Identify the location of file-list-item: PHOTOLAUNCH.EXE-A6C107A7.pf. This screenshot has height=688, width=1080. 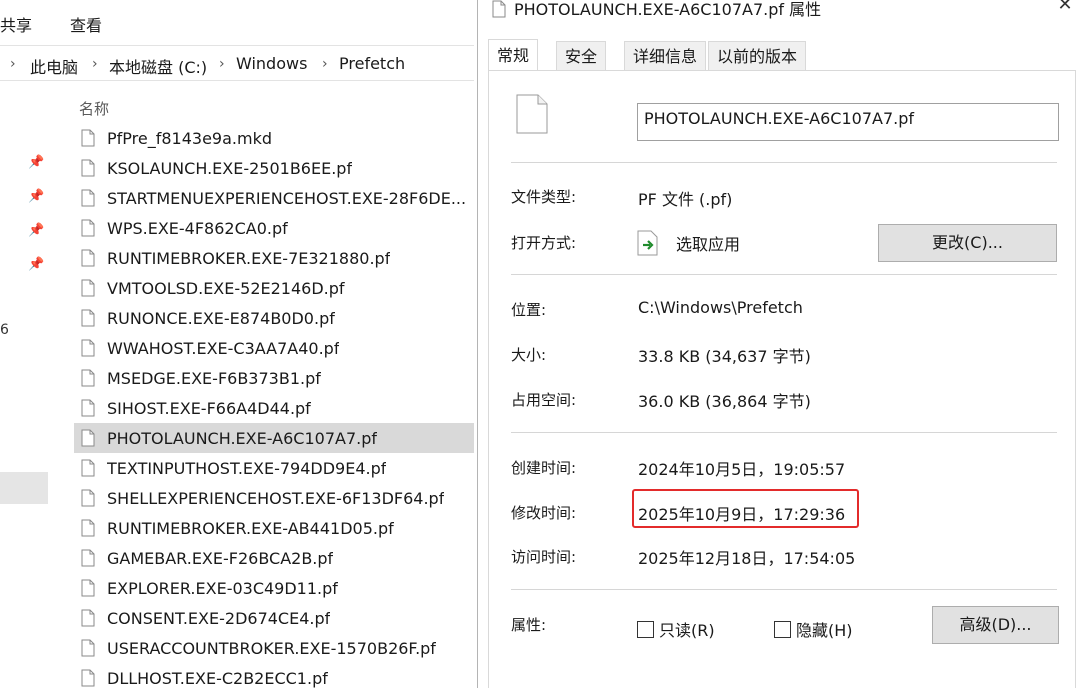
(274, 438).